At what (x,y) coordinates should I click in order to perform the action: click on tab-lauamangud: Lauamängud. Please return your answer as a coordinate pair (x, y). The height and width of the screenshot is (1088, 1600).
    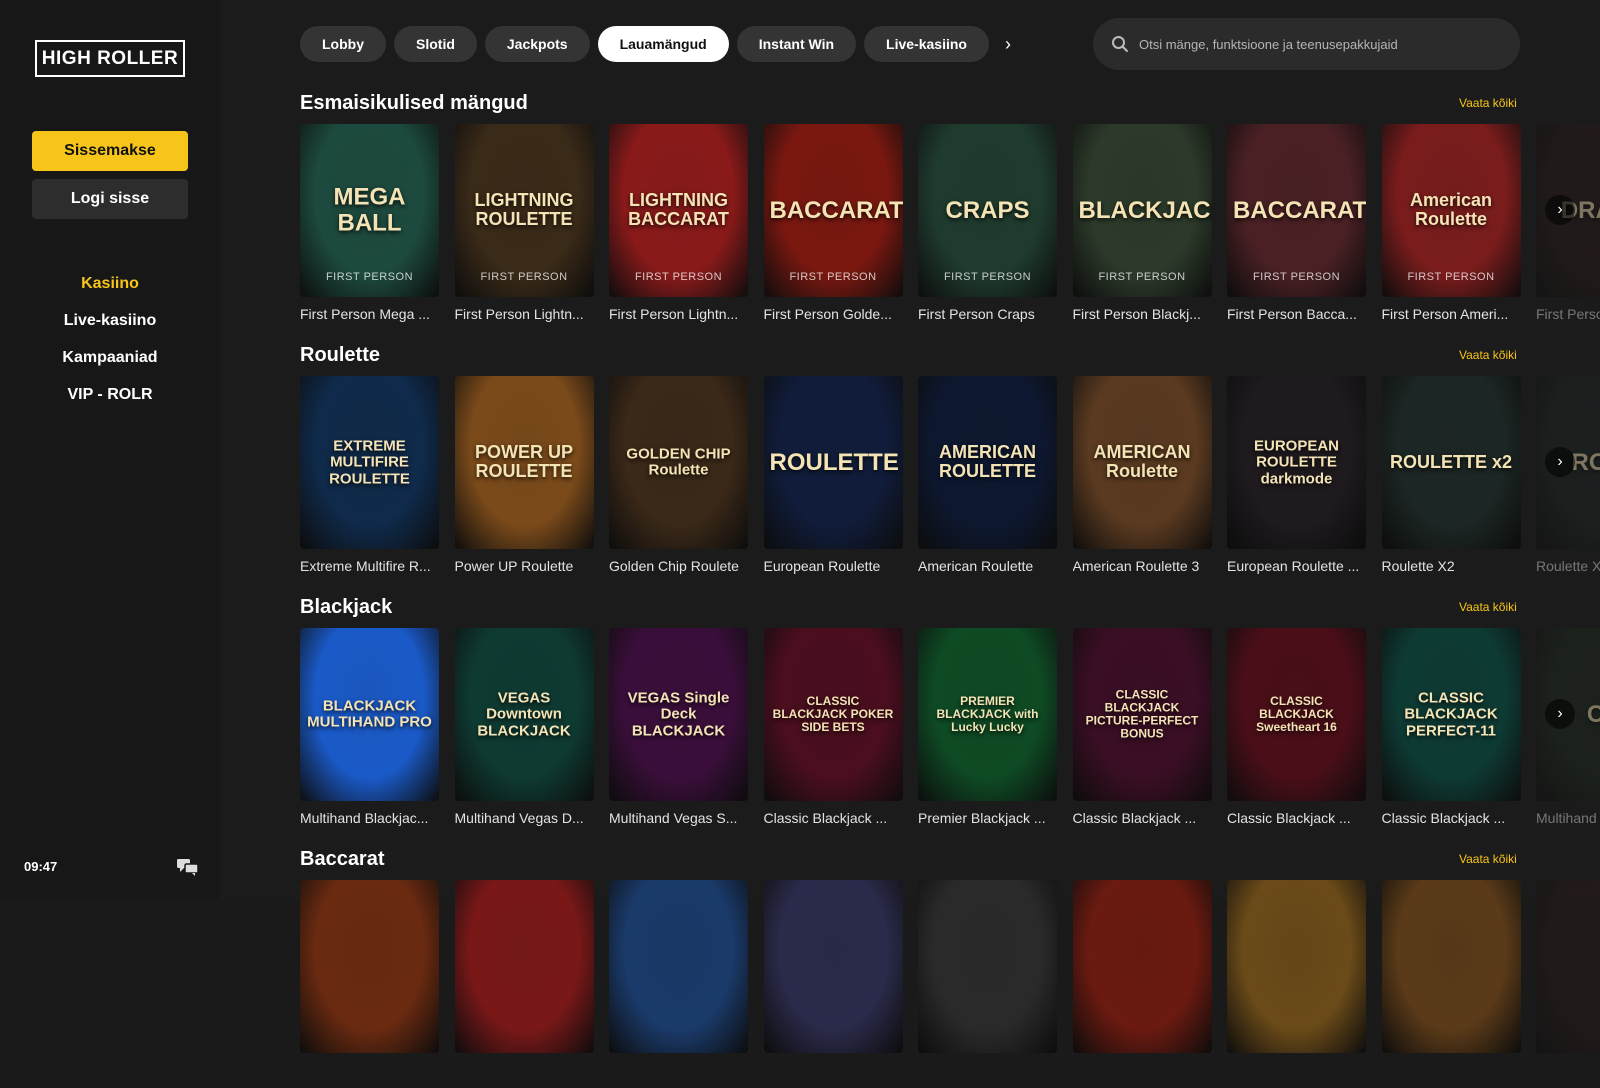
    Looking at the image, I should click on (663, 44).